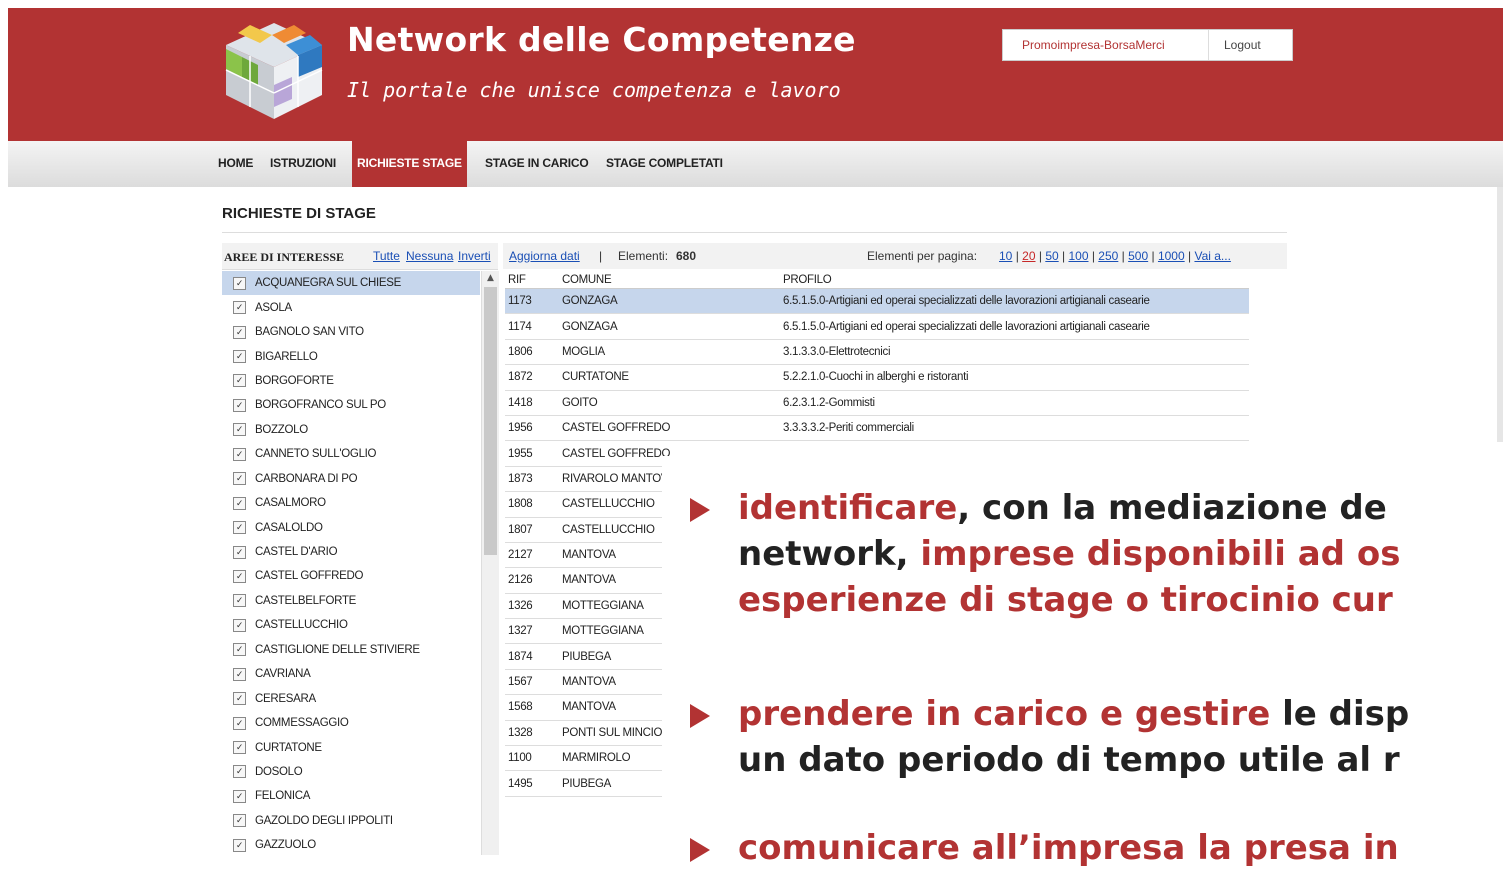 This screenshot has width=1503, height=869. I want to click on area-item: ✓ FELONICA, so click(351, 796).